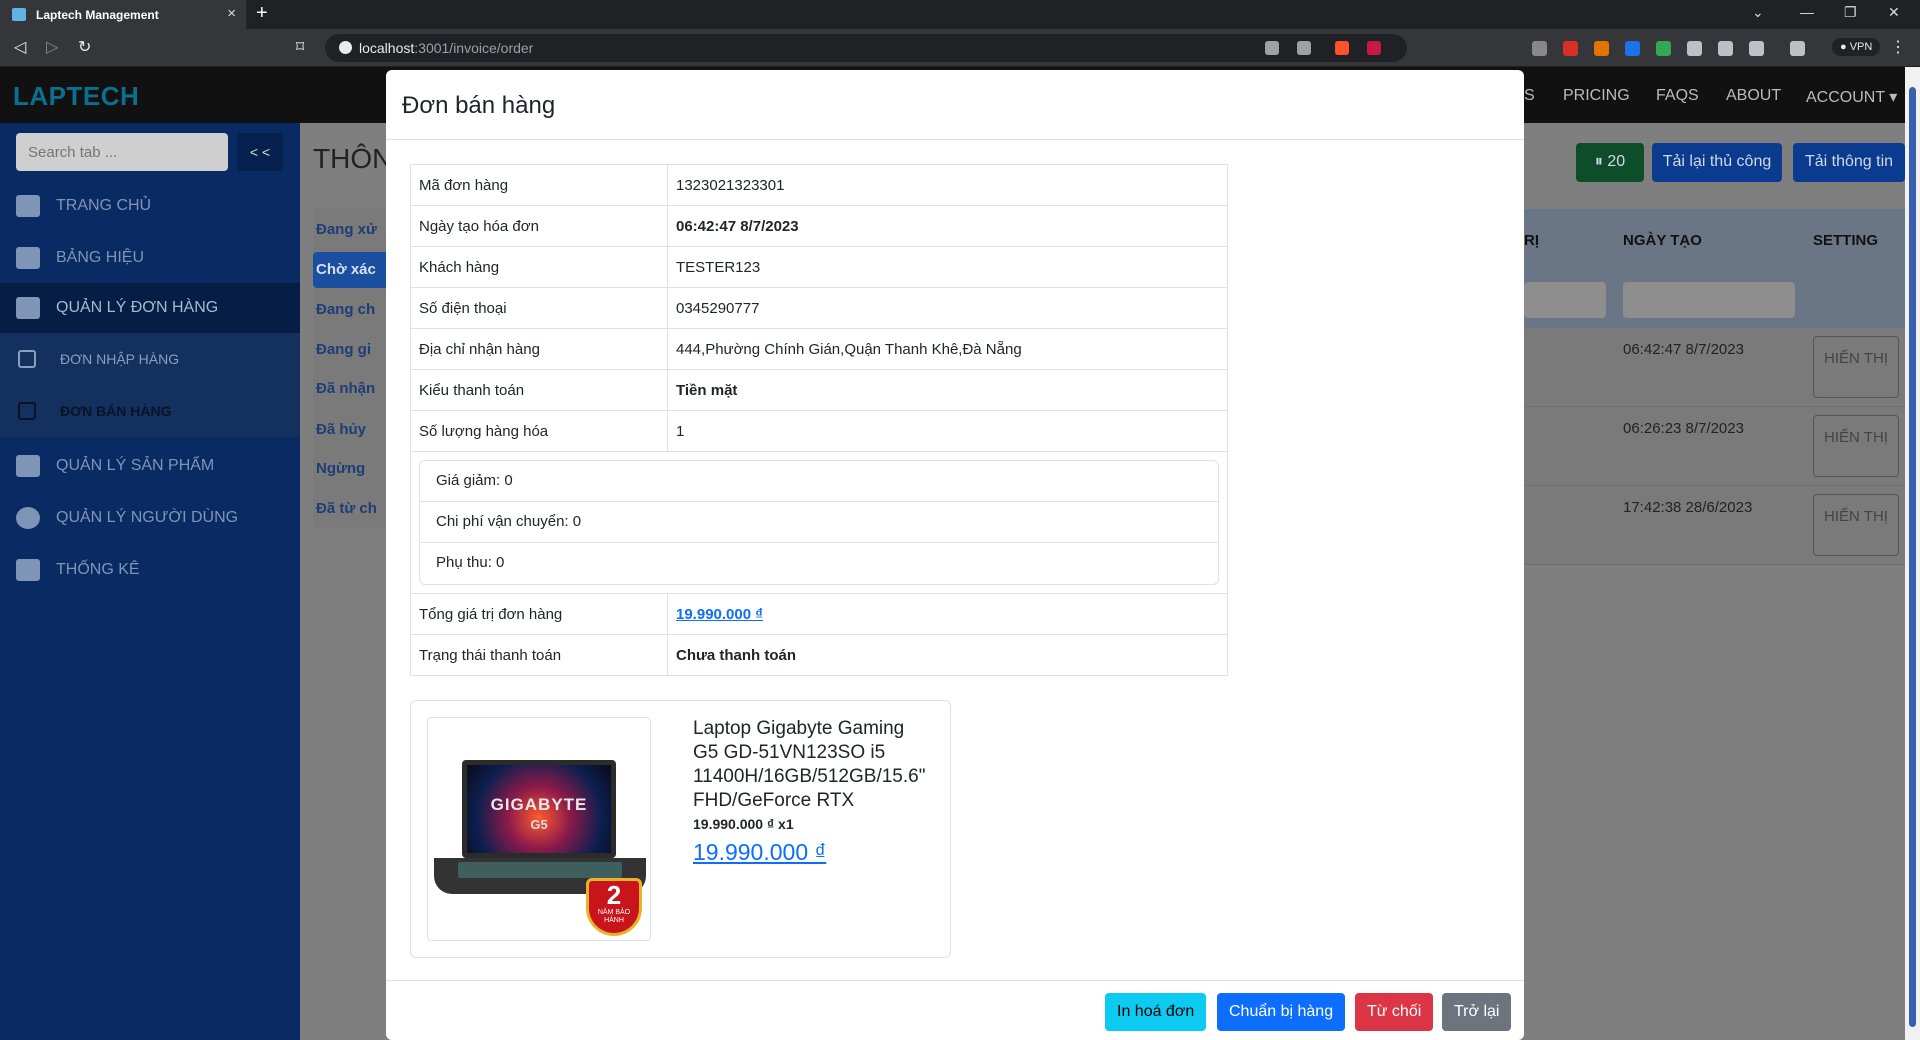  Describe the element at coordinates (341, 429) in the screenshot. I see `status-tab: Đã hủy` at that location.